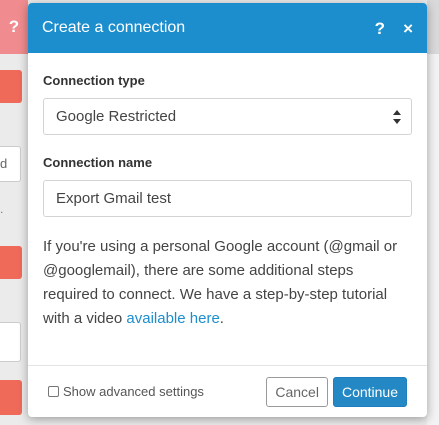 The image size is (439, 425). What do you see at coordinates (369, 391) in the screenshot?
I see `continue-button: Continue` at bounding box center [369, 391].